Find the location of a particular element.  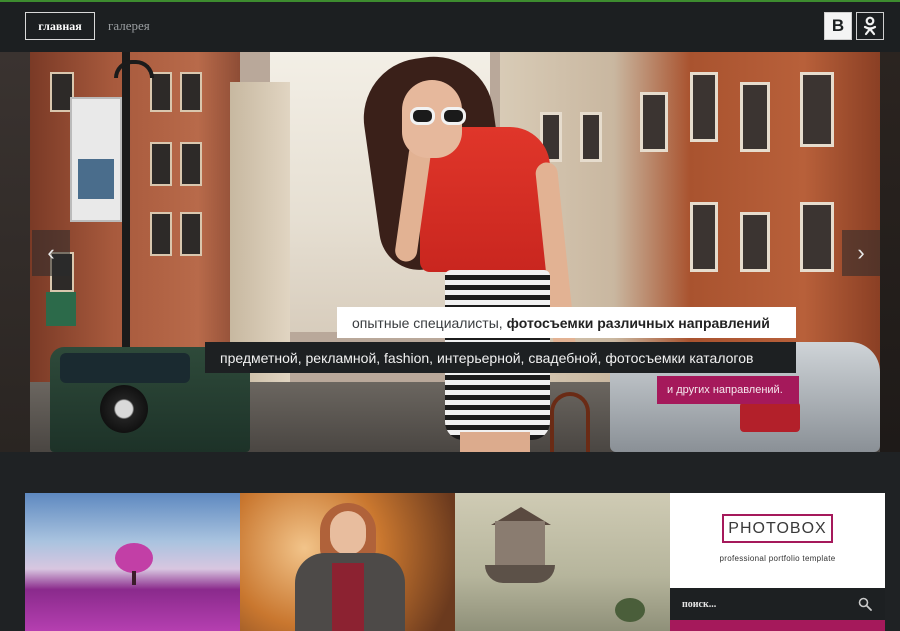

chevron-left-icon: ‹ is located at coordinates (51, 252).